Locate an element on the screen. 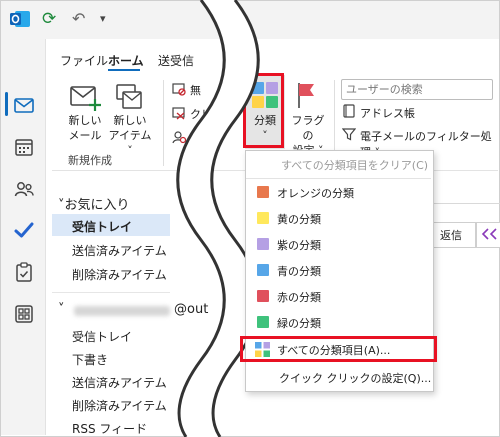 The image size is (500, 437). menu-item-blue-category: 青の分類 is located at coordinates (338, 270).